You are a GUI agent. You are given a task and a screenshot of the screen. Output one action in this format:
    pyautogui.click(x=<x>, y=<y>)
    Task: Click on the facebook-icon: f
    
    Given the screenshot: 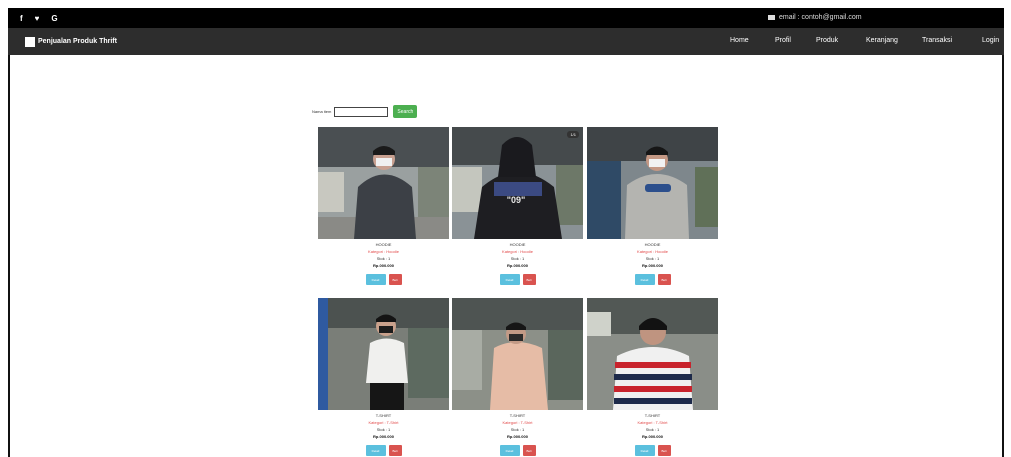 What is the action you would take?
    pyautogui.click(x=21, y=18)
    